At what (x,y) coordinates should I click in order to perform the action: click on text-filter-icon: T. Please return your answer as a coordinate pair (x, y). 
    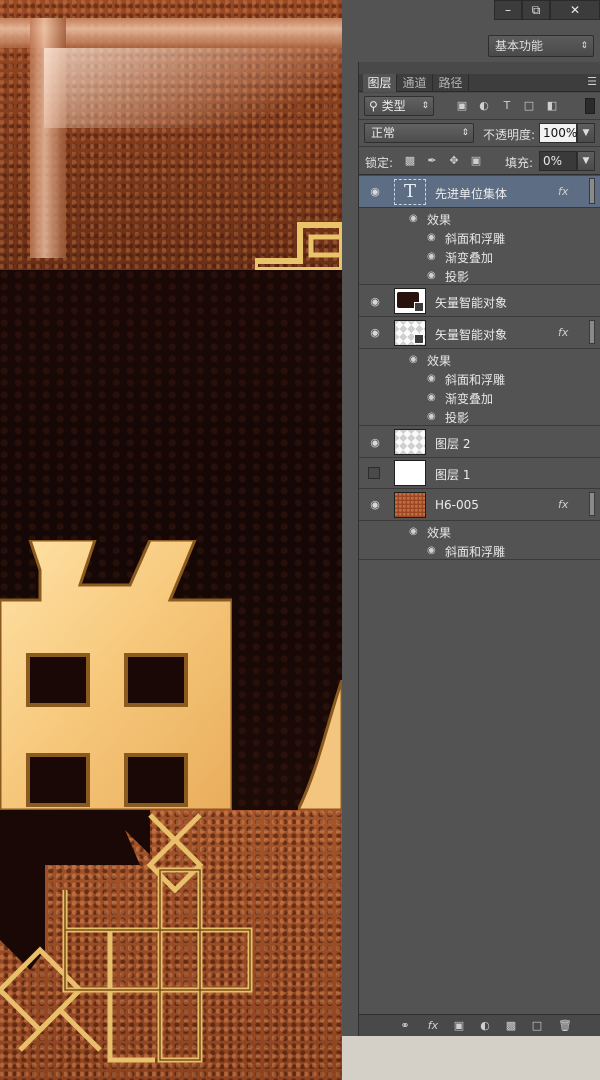
    Looking at the image, I should click on (507, 106).